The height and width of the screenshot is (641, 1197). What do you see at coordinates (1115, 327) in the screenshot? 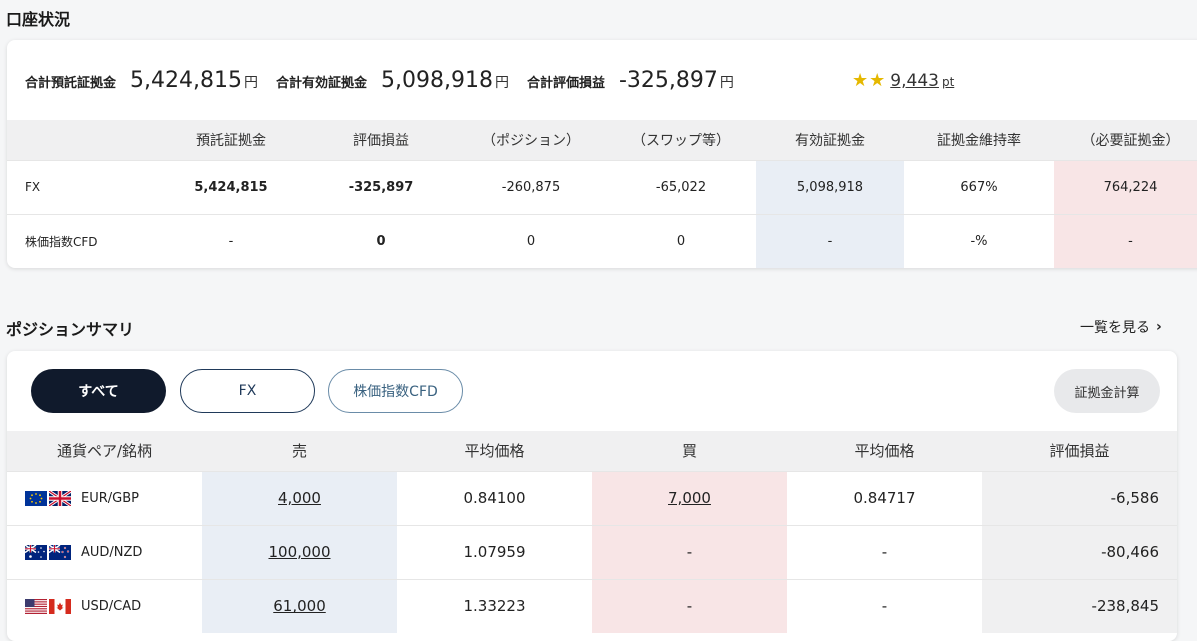
I see `view-all-label: 一覧を見る` at bounding box center [1115, 327].